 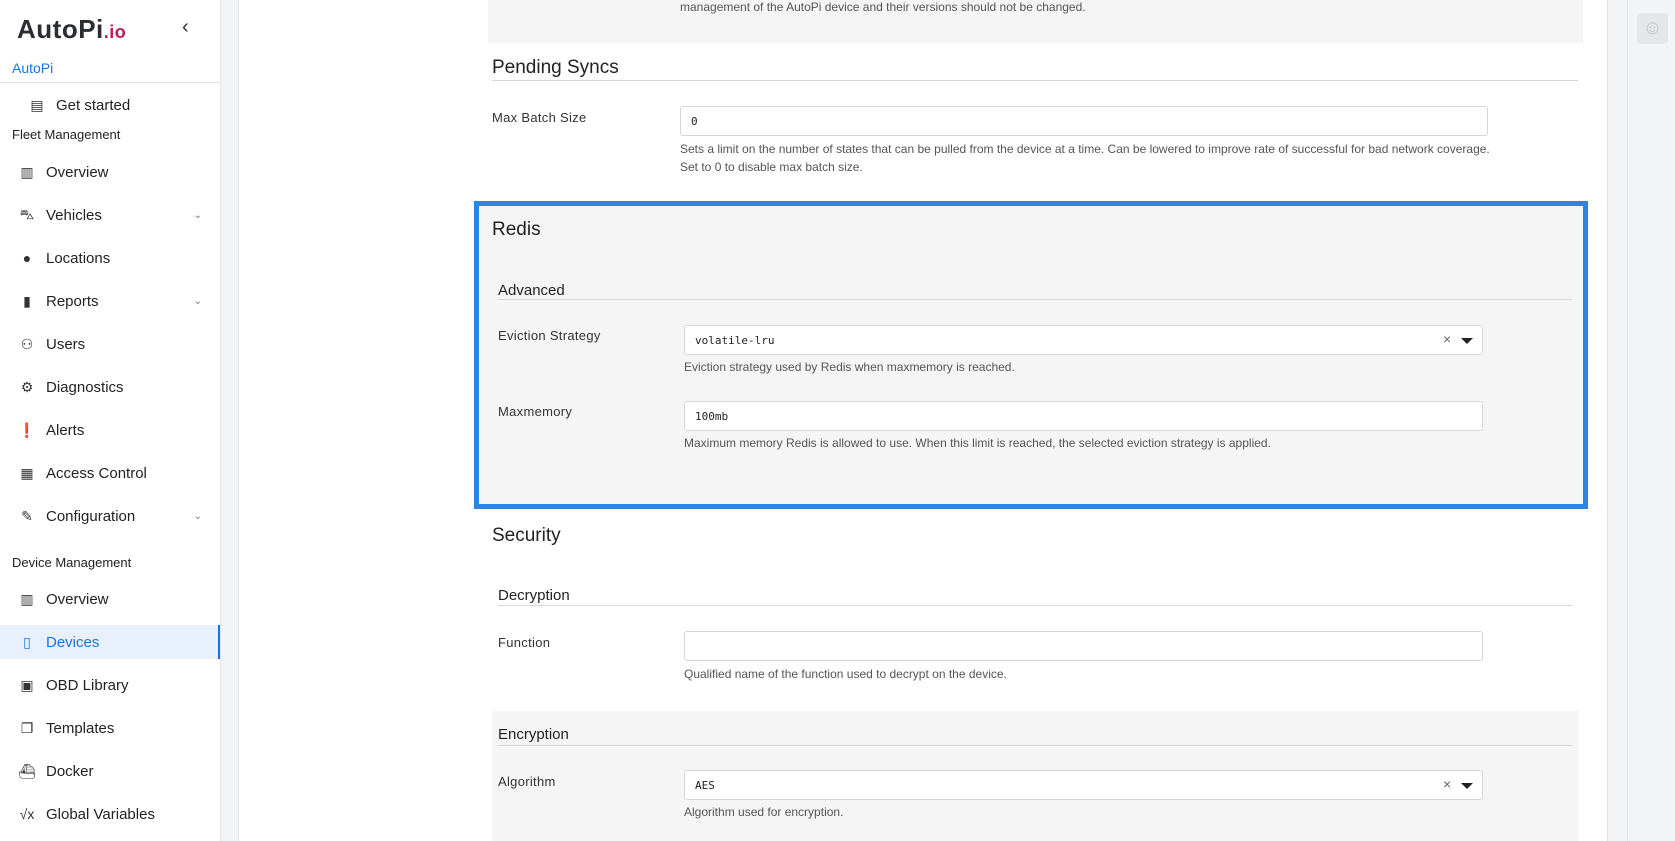 What do you see at coordinates (27, 770) in the screenshot?
I see `docker-icon: ⛴` at bounding box center [27, 770].